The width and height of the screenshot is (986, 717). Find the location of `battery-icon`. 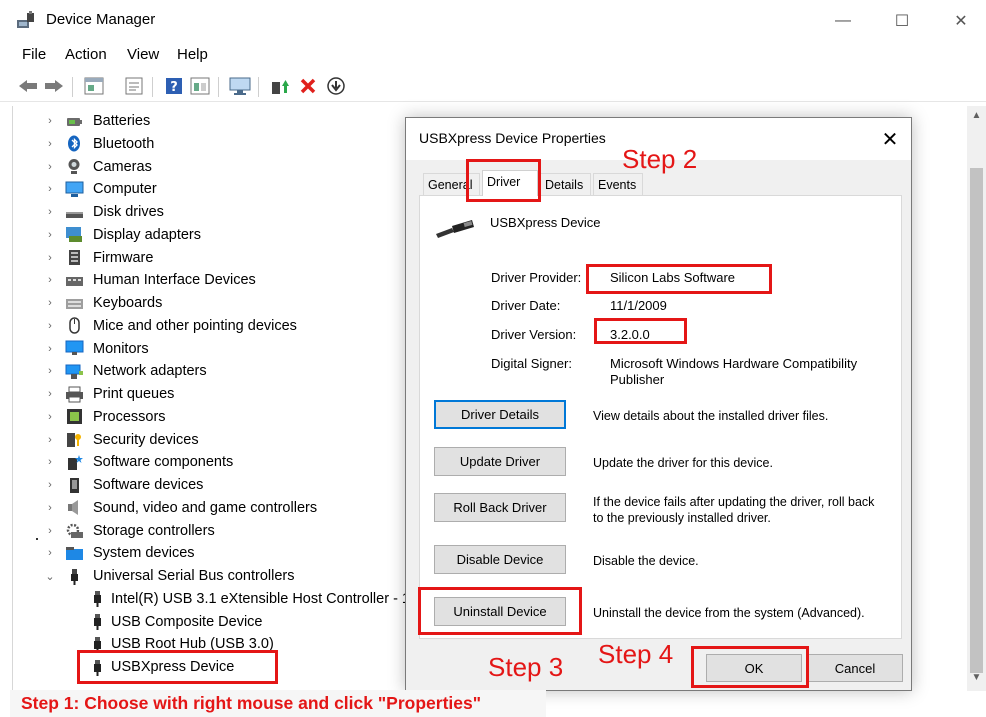

battery-icon is located at coordinates (74, 121).